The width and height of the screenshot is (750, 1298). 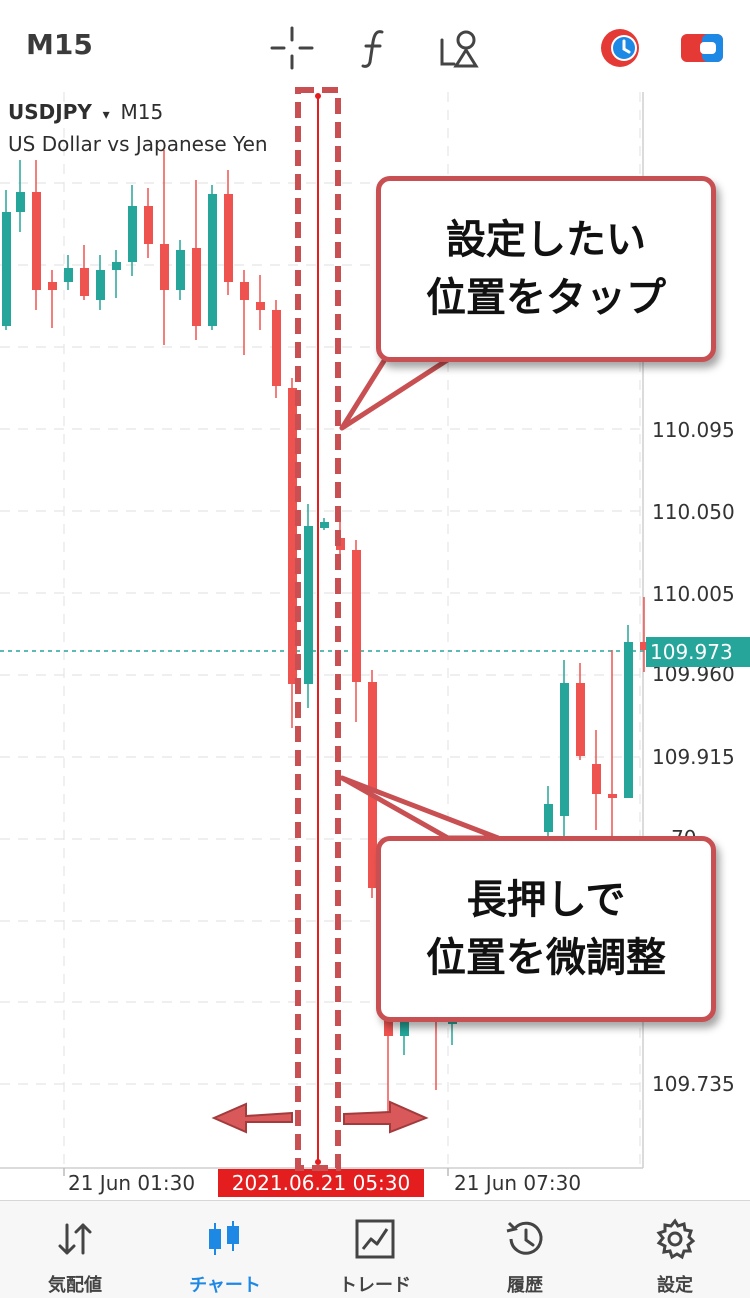 I want to click on move-left-arrow, so click(x=252, y=1118).